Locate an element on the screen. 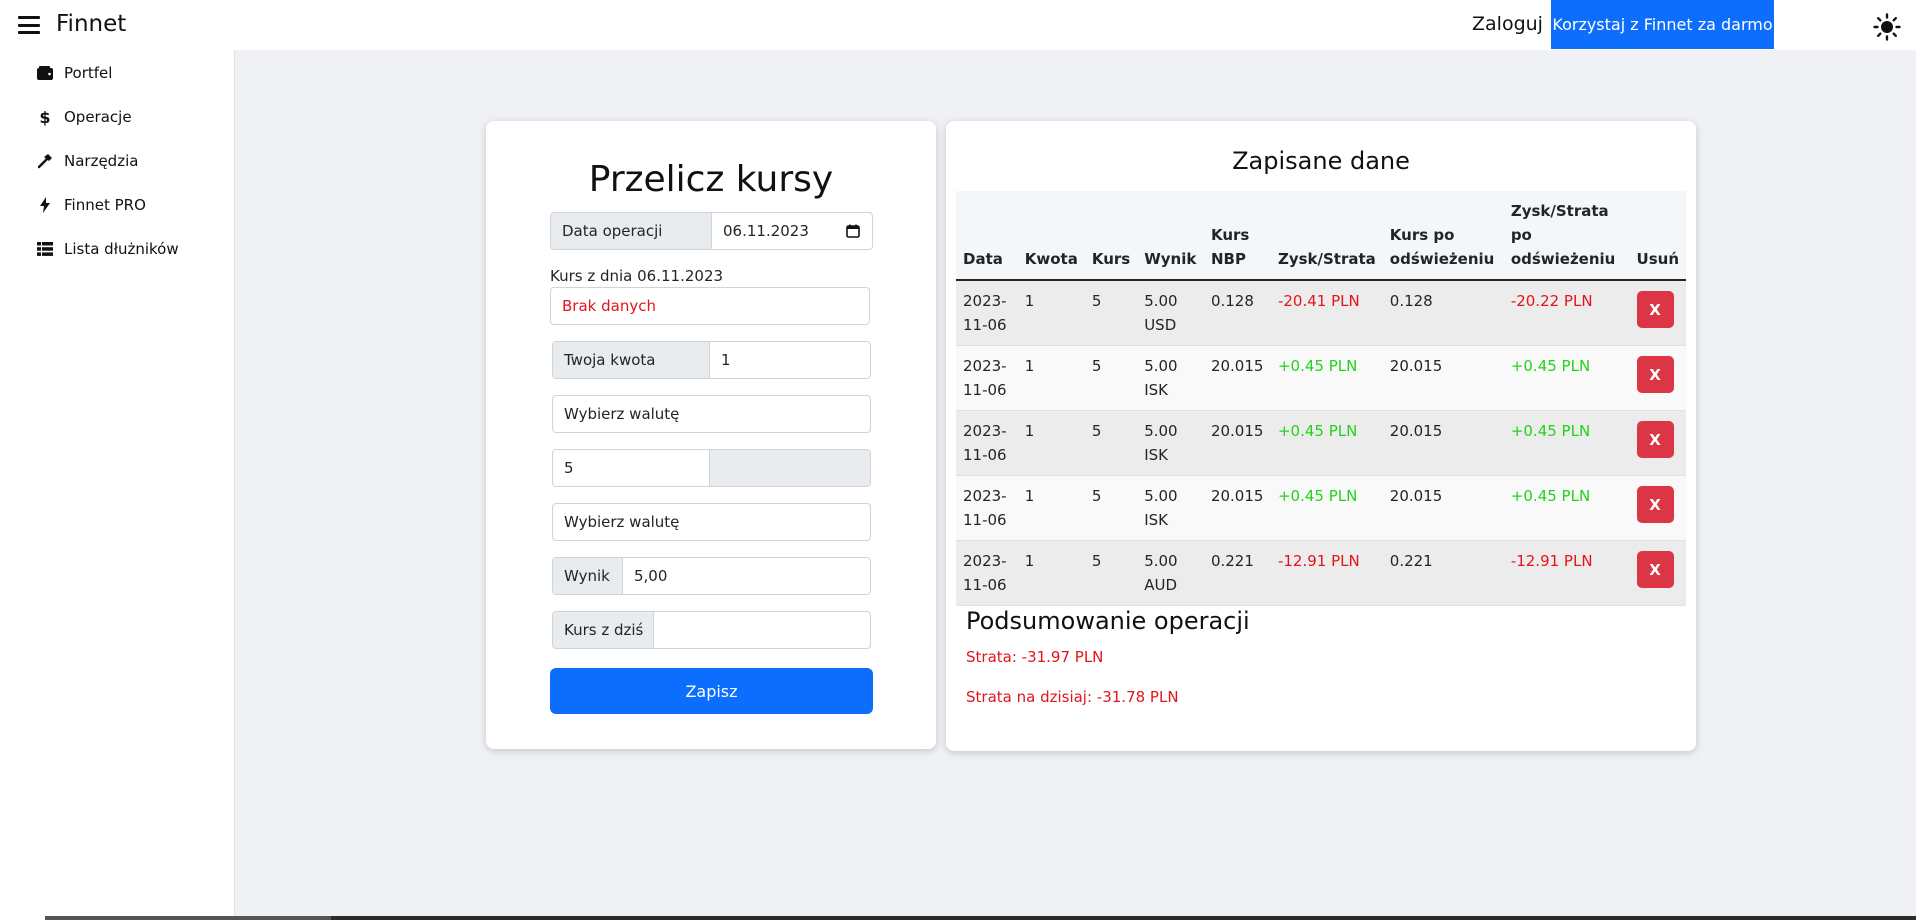  cell-profit-loss: -20.41 PLN is located at coordinates (1326, 313).